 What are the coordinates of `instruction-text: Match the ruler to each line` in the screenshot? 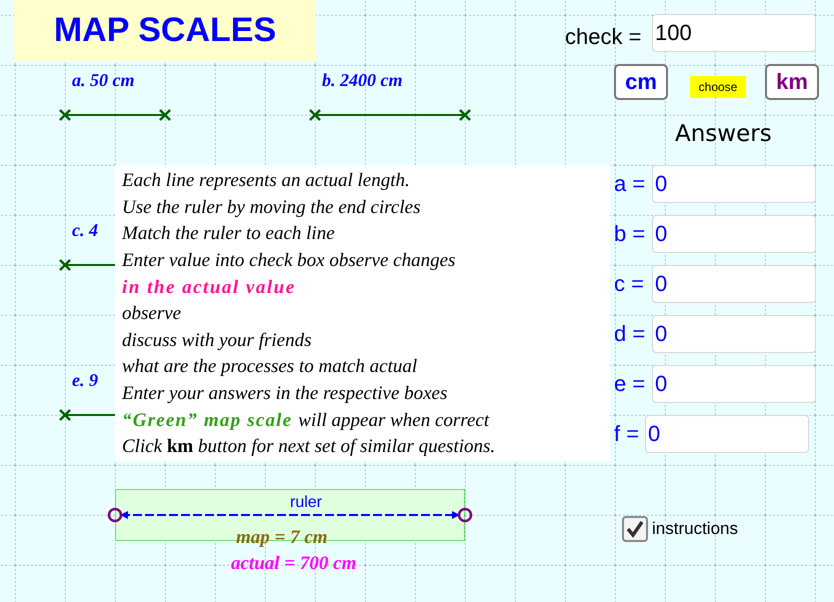 It's located at (228, 234).